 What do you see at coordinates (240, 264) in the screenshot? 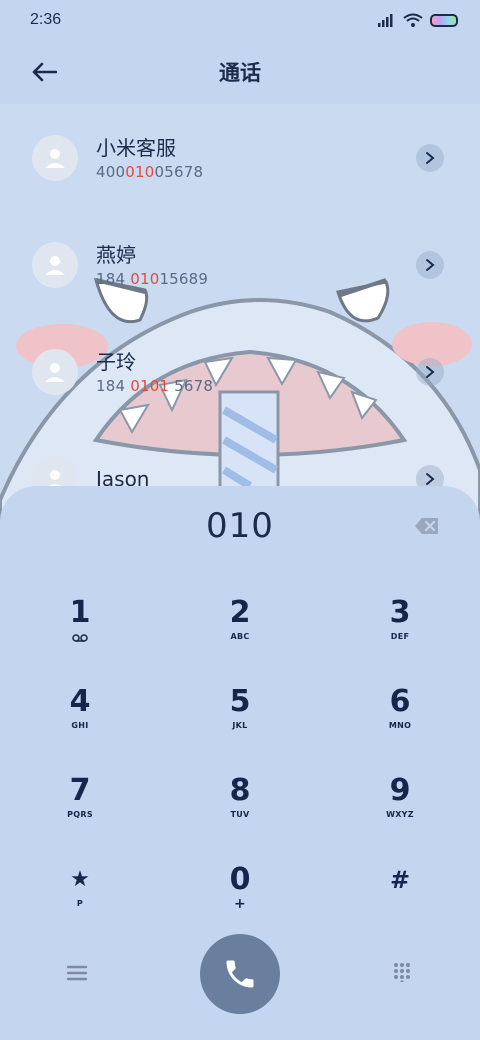
I see `contact-item: 燕婷 184 01015689` at bounding box center [240, 264].